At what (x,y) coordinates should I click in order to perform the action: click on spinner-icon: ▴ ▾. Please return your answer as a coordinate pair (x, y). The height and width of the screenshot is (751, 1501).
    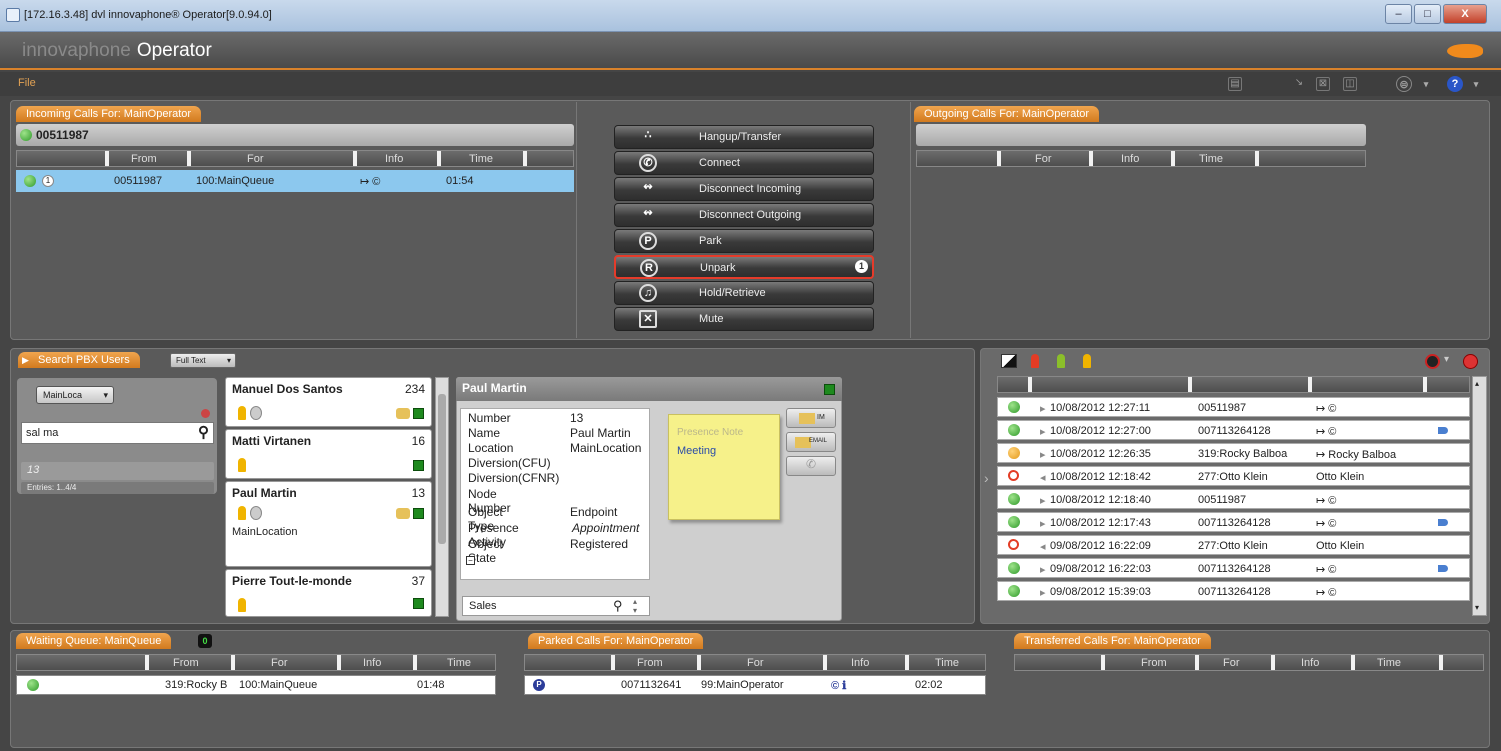
    Looking at the image, I should click on (635, 606).